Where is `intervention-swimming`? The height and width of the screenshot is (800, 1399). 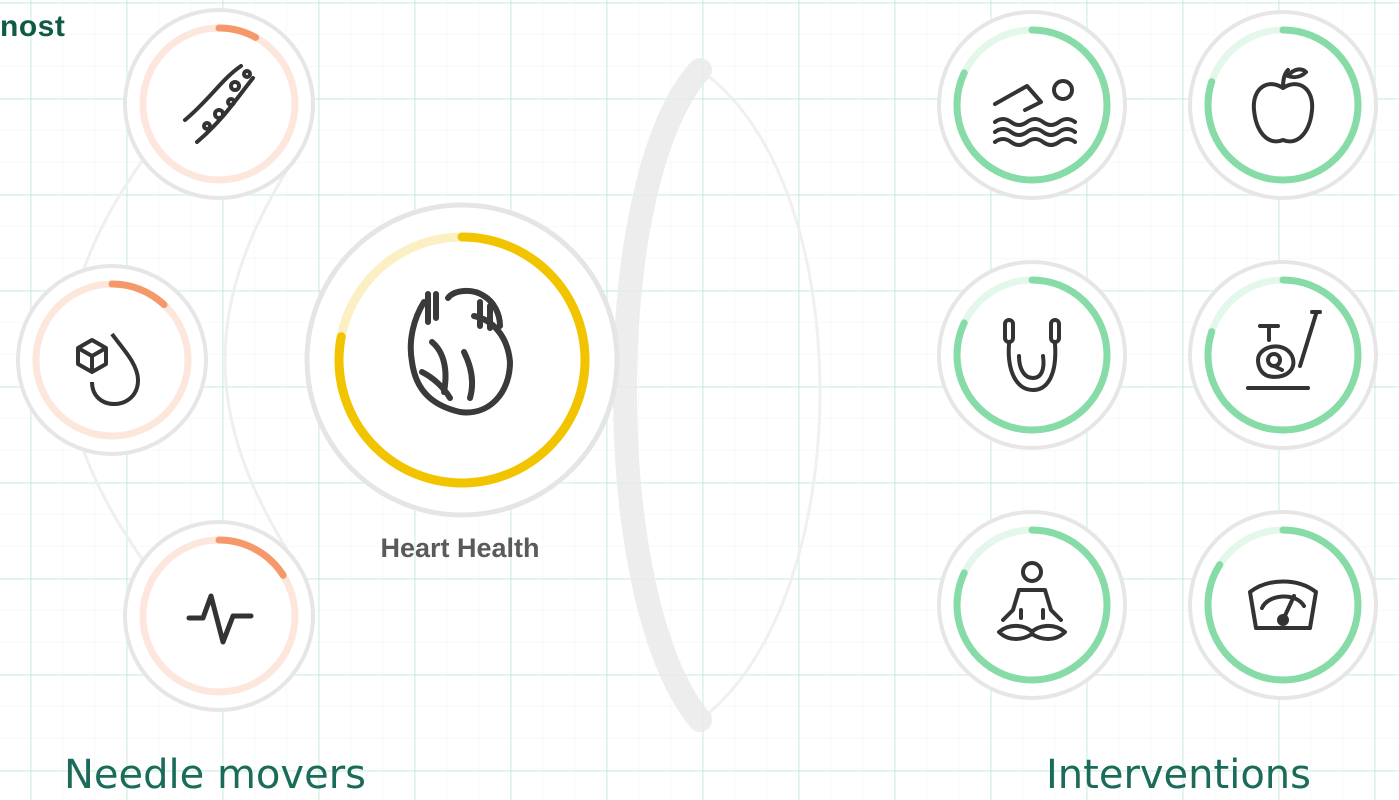 intervention-swimming is located at coordinates (1032, 105).